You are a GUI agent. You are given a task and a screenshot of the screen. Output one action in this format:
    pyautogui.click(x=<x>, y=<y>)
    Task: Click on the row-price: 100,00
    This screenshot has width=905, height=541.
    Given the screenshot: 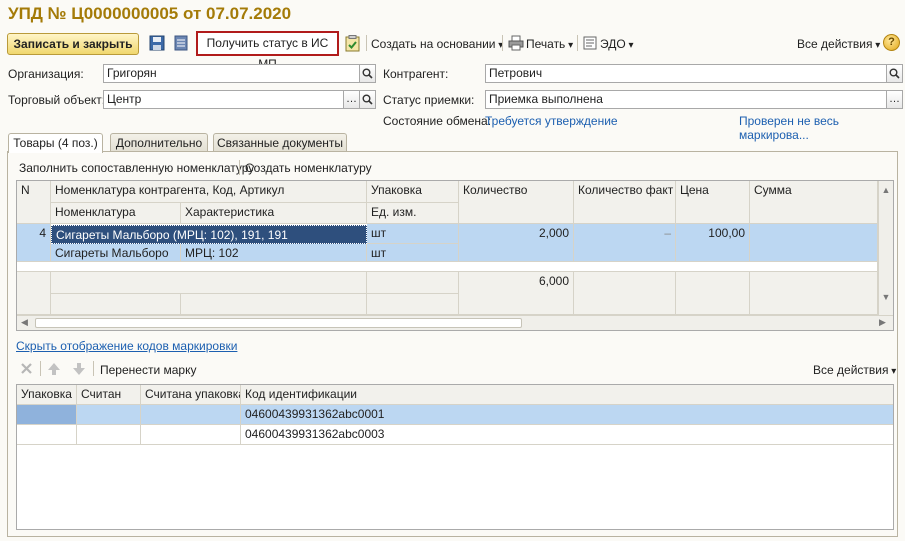 What is the action you would take?
    pyautogui.click(x=713, y=243)
    